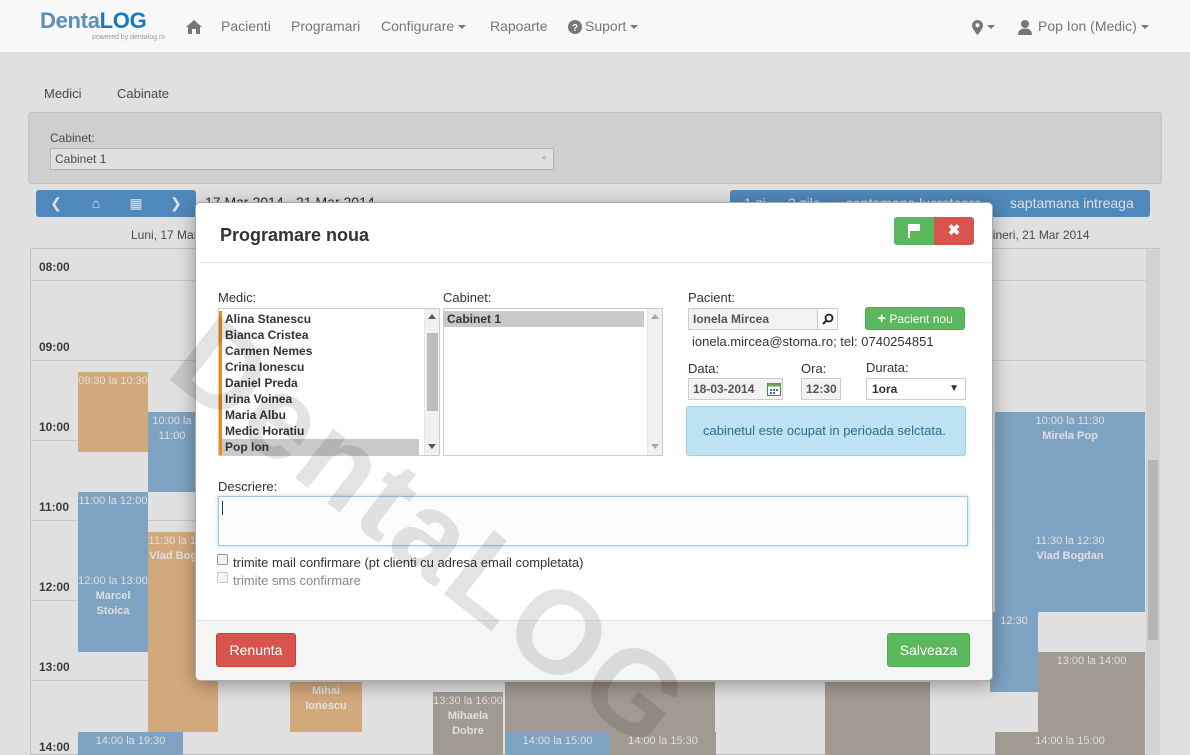  What do you see at coordinates (295, 235) in the screenshot?
I see `dialog-title: Programare noua` at bounding box center [295, 235].